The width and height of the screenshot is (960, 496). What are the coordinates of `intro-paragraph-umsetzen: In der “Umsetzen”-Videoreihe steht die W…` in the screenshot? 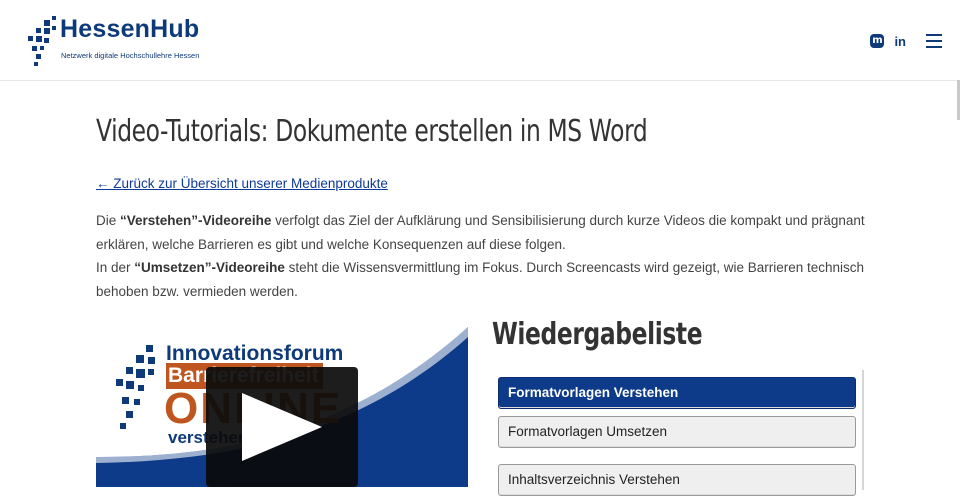 It's located at (480, 279).